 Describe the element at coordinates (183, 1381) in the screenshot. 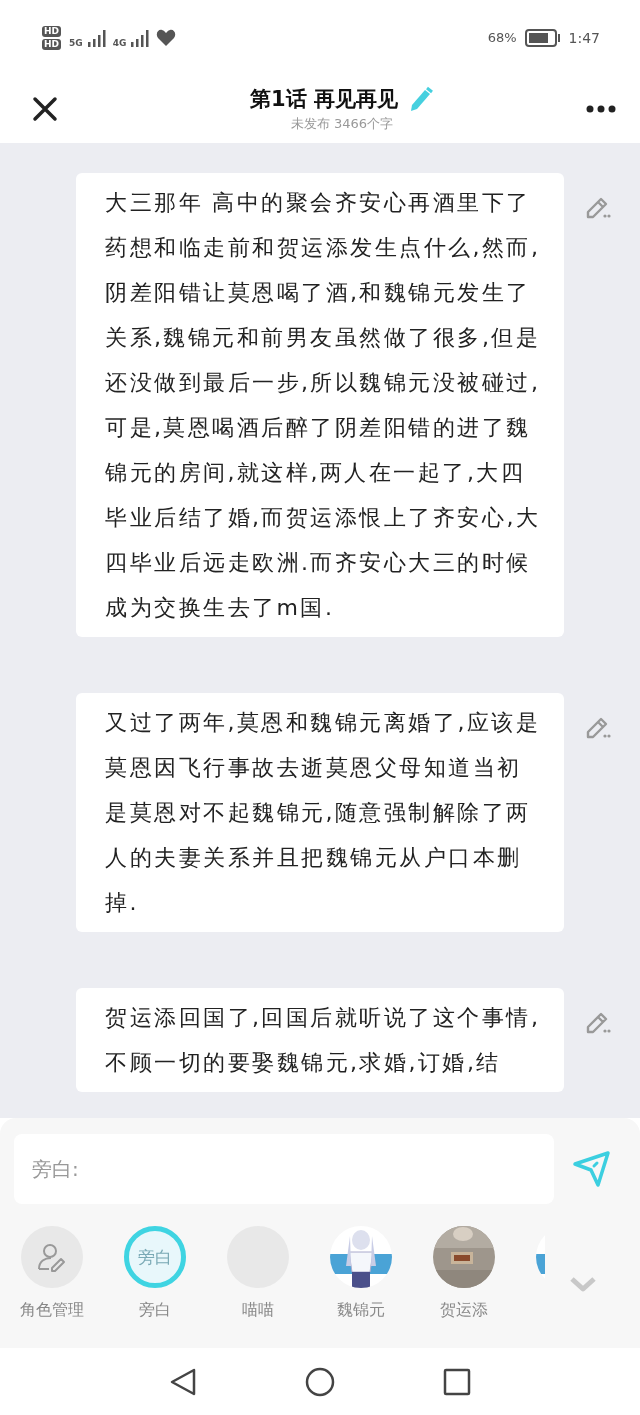

I see `back-icon` at that location.